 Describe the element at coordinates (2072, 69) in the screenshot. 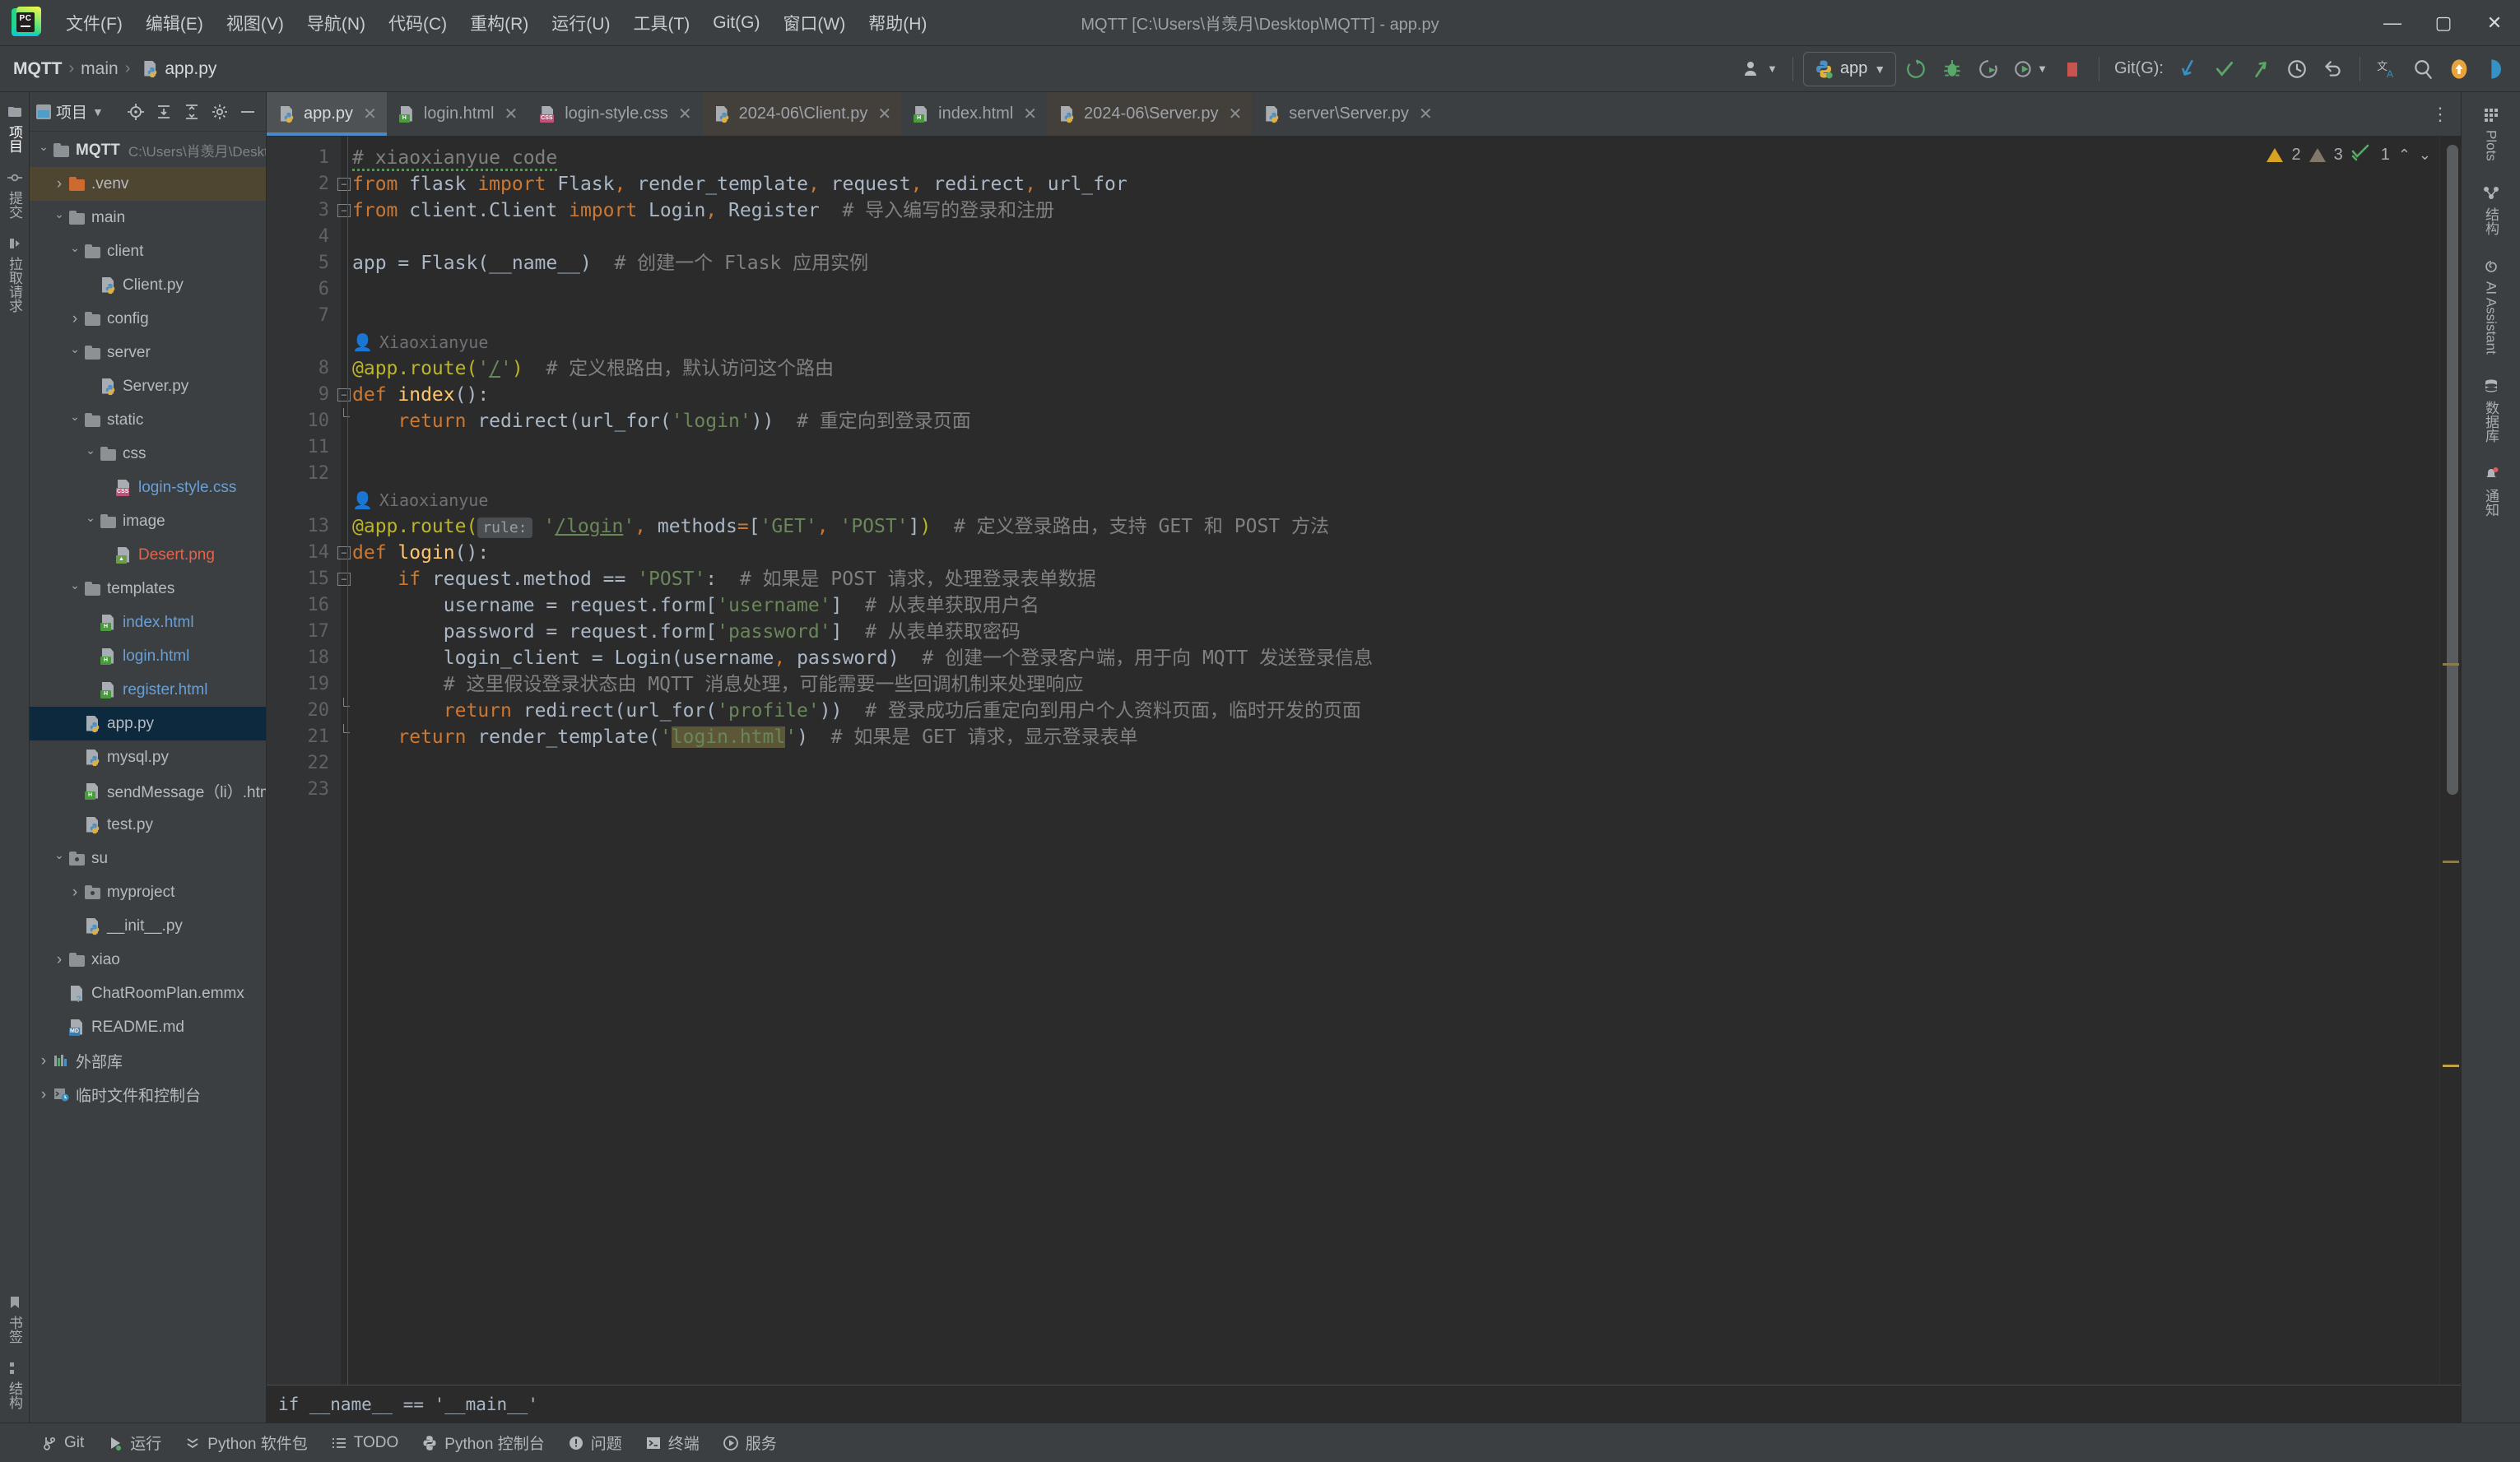

I see `stop-button` at that location.